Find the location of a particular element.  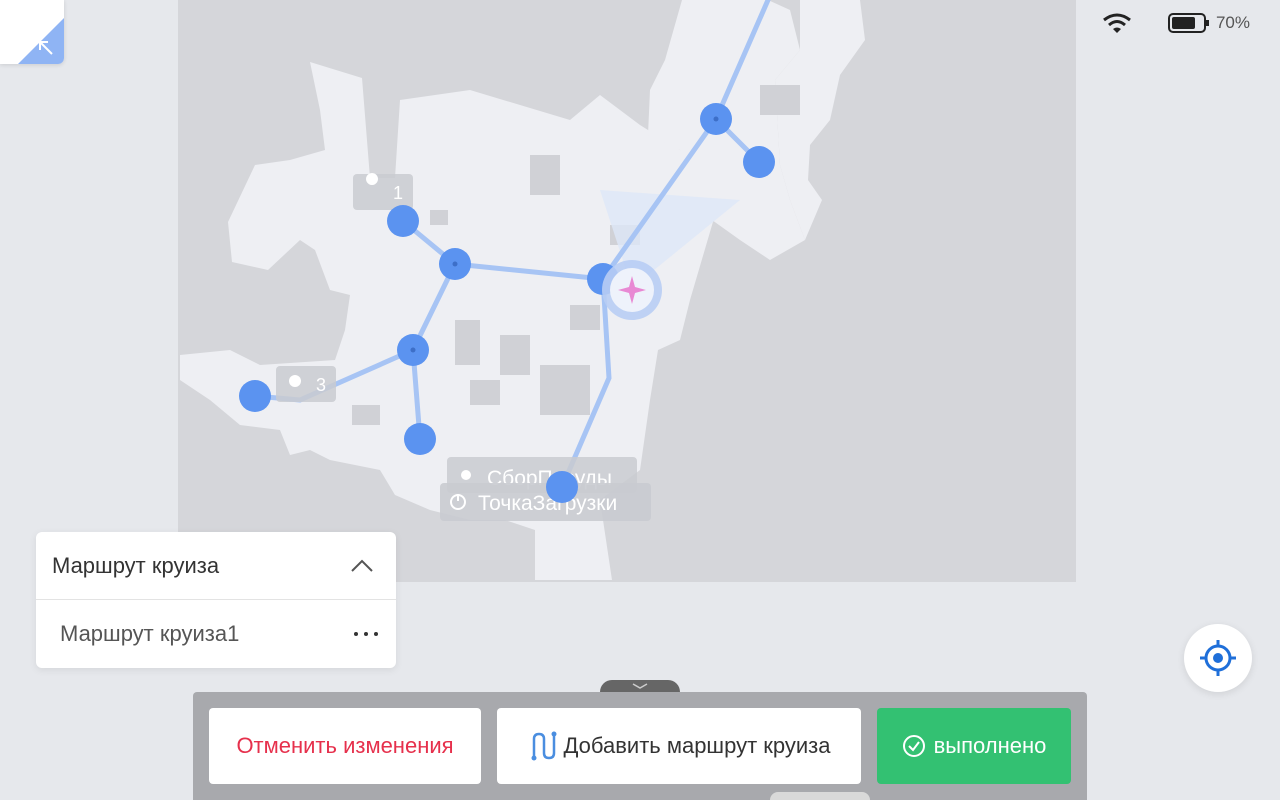

collapse-panel-button is located at coordinates (32, 32).